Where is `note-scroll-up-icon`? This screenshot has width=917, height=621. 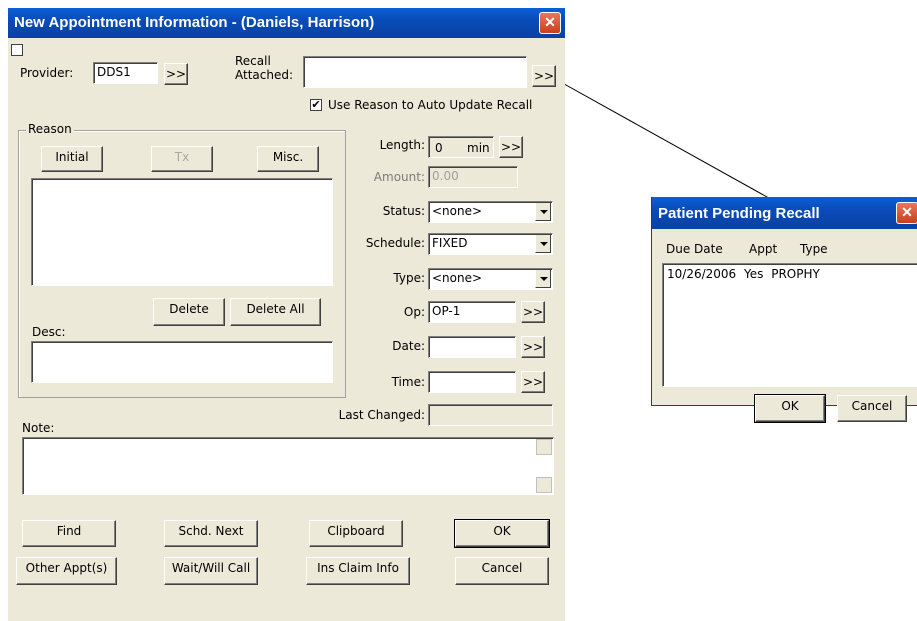
note-scroll-up-icon is located at coordinates (544, 447).